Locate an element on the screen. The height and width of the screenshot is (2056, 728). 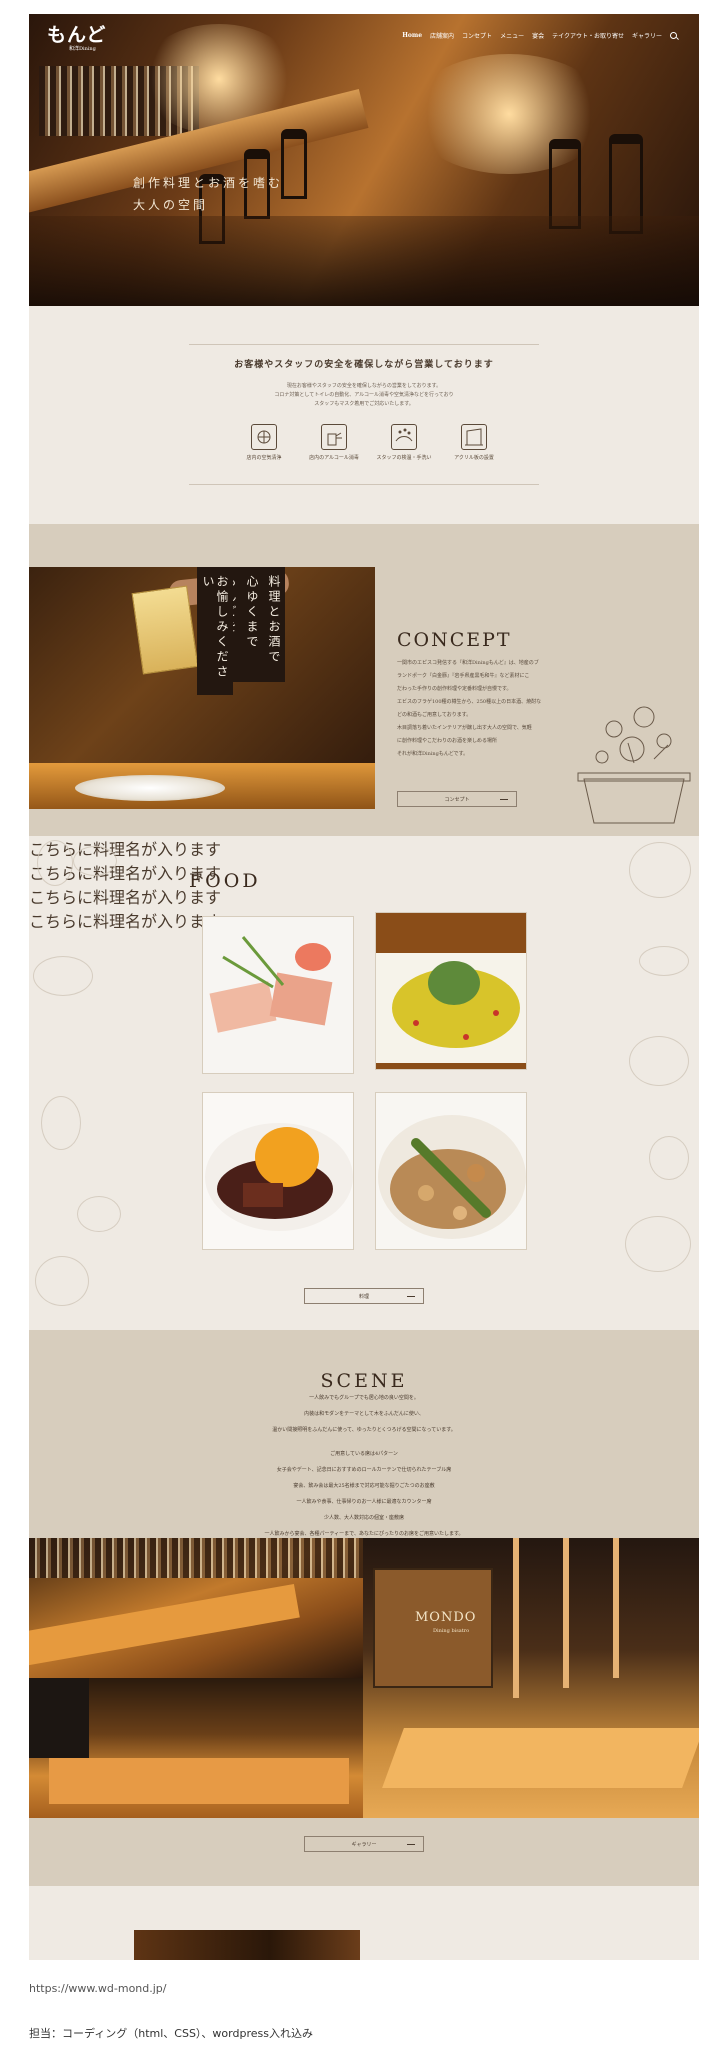
scene-heading: SCENE is located at coordinates (364, 1381).